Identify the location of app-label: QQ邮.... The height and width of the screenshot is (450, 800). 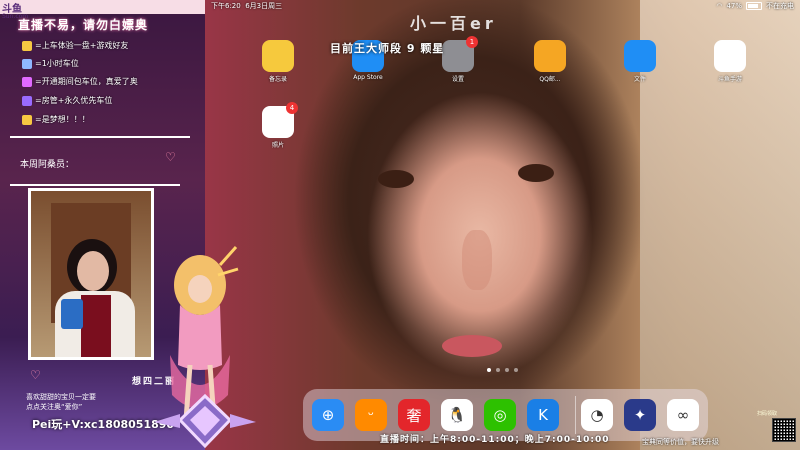
(550, 79).